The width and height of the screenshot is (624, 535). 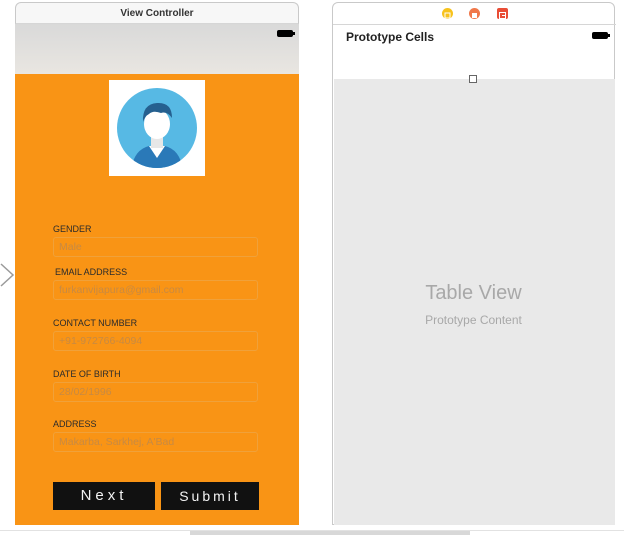 What do you see at coordinates (210, 496) in the screenshot?
I see `submit-button: Submit` at bounding box center [210, 496].